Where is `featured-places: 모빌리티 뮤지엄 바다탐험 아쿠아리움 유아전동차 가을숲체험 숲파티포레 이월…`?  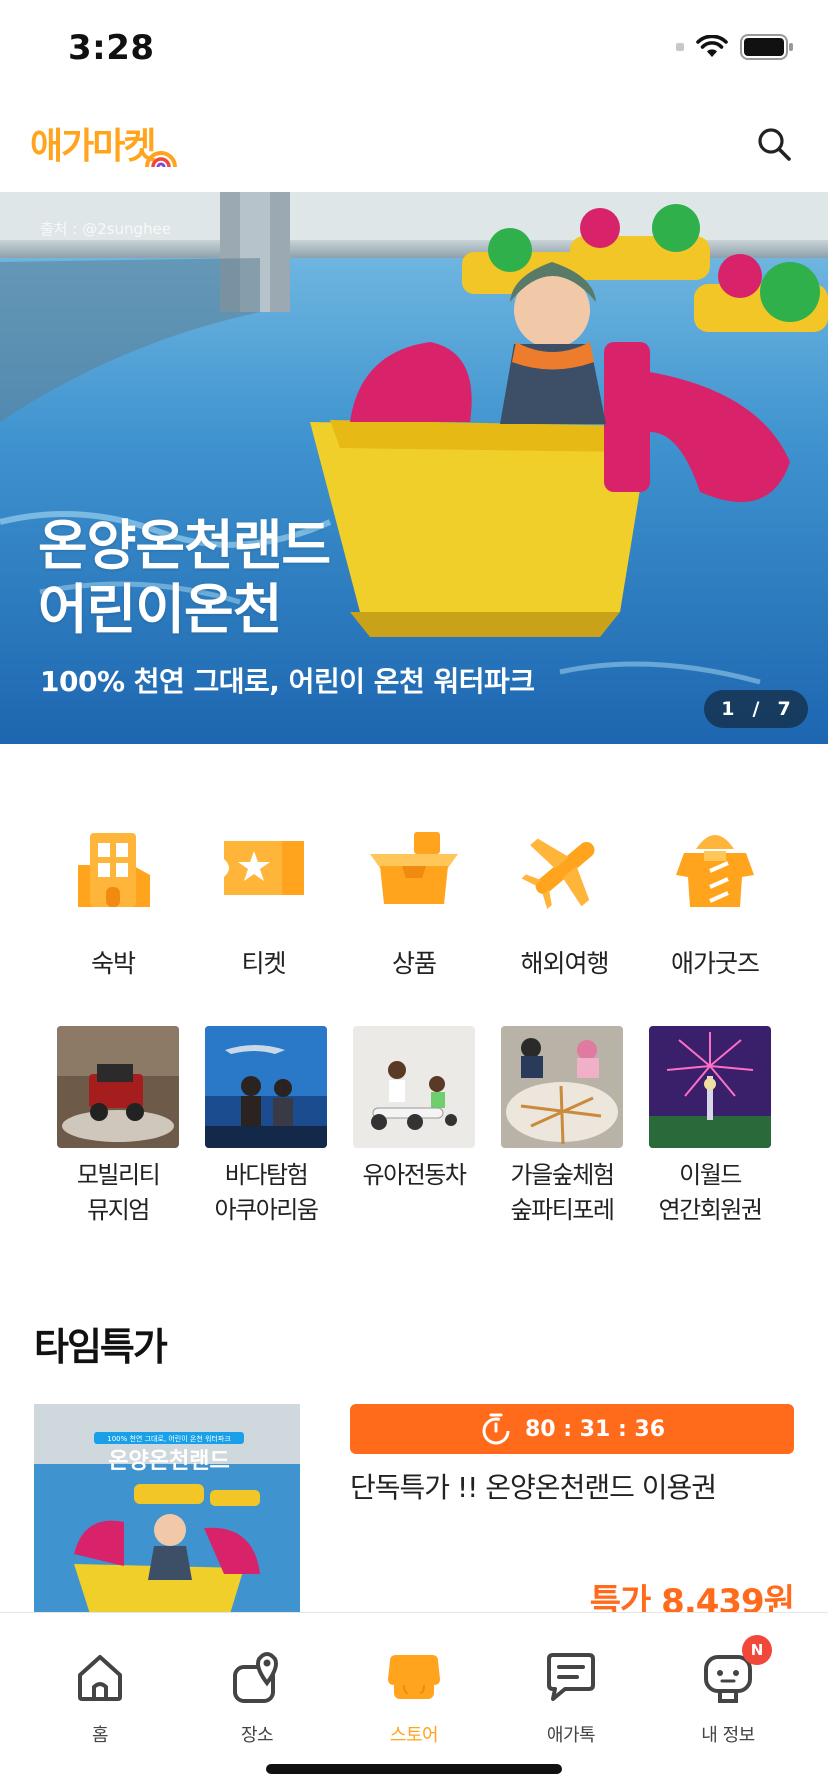 featured-places: 모빌리티 뮤지엄 바다탐험 아쿠아리움 유아전동차 가을숲체험 숲파티포레 이월… is located at coordinates (414, 1127).